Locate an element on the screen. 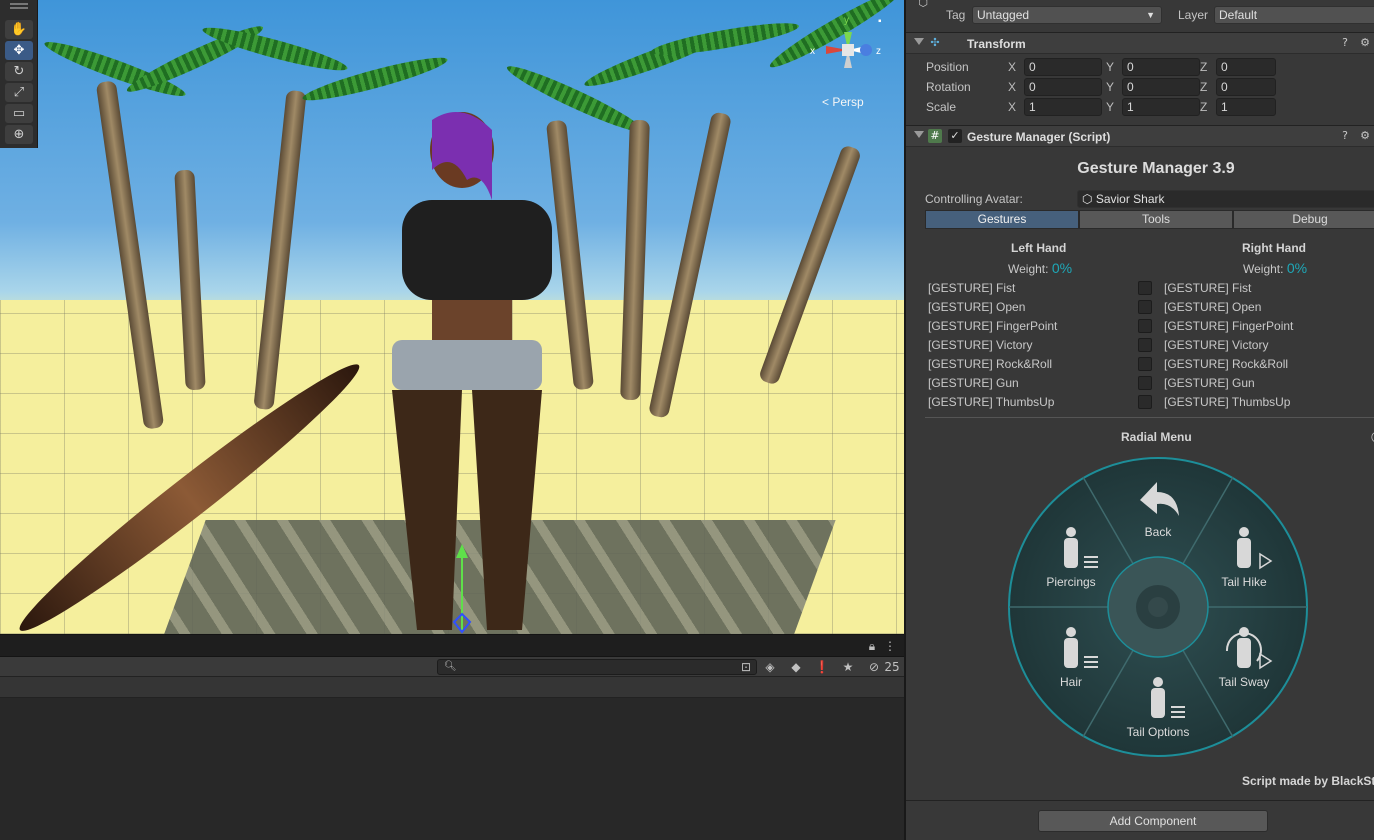 This screenshot has height=840, width=1374. warning-icon: ❗ is located at coordinates (822, 667).